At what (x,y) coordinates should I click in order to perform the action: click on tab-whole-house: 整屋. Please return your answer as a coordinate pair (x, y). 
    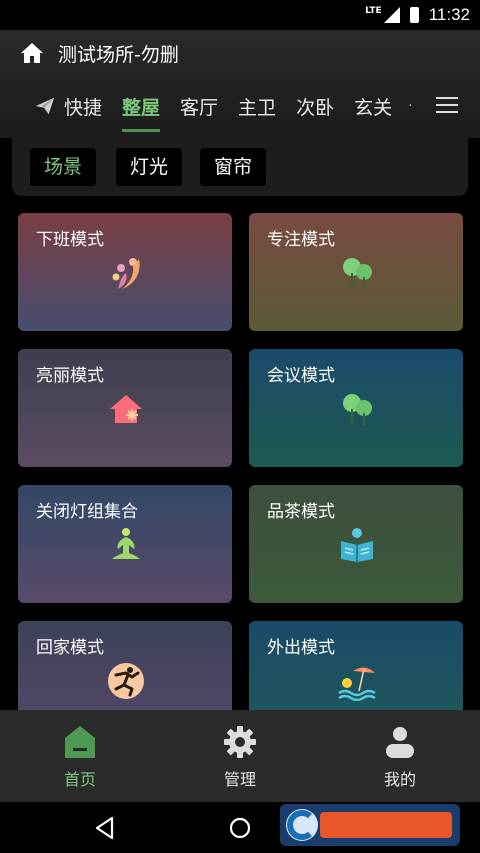
    Looking at the image, I should click on (141, 112).